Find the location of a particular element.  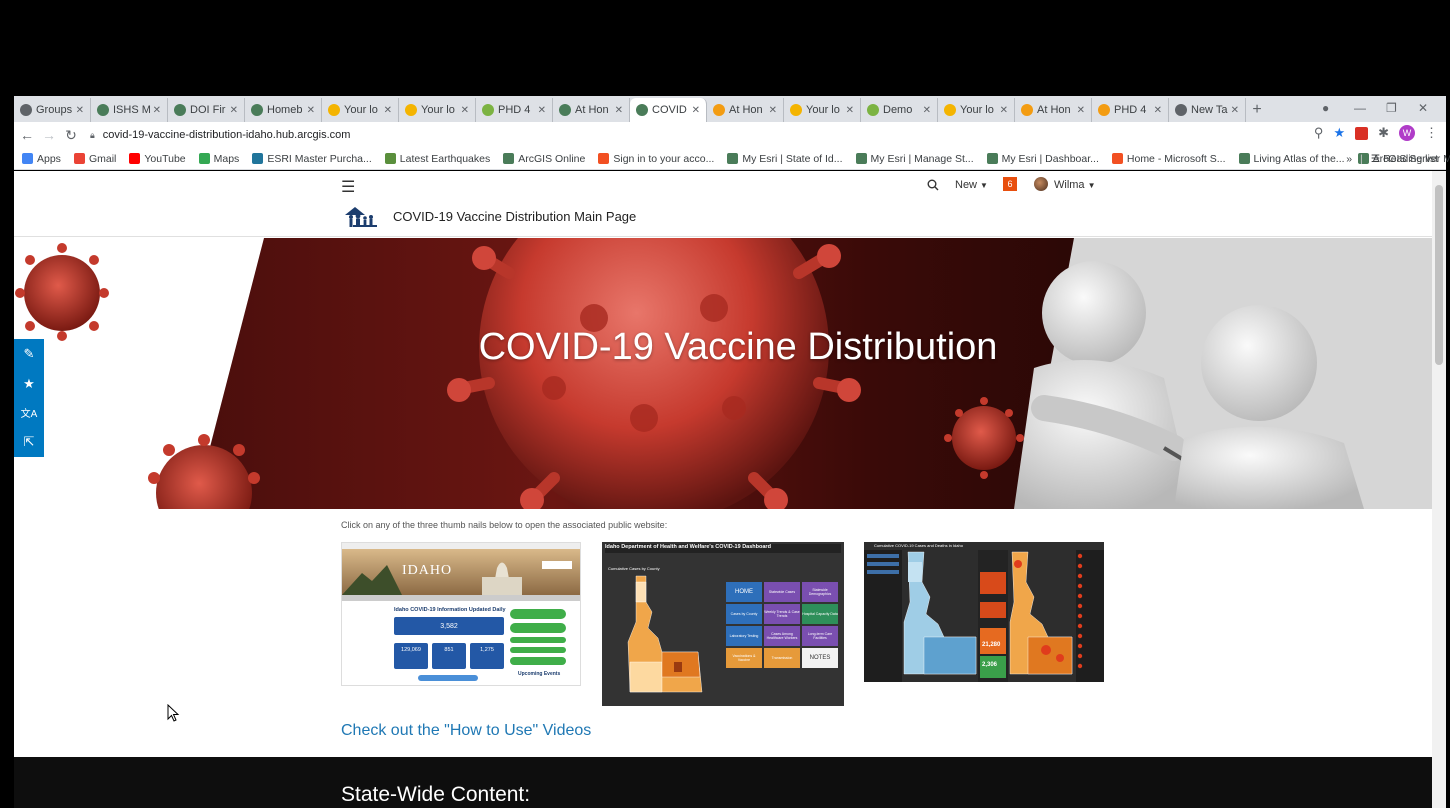

zoom-icon: ⚲ is located at coordinates (1319, 133).